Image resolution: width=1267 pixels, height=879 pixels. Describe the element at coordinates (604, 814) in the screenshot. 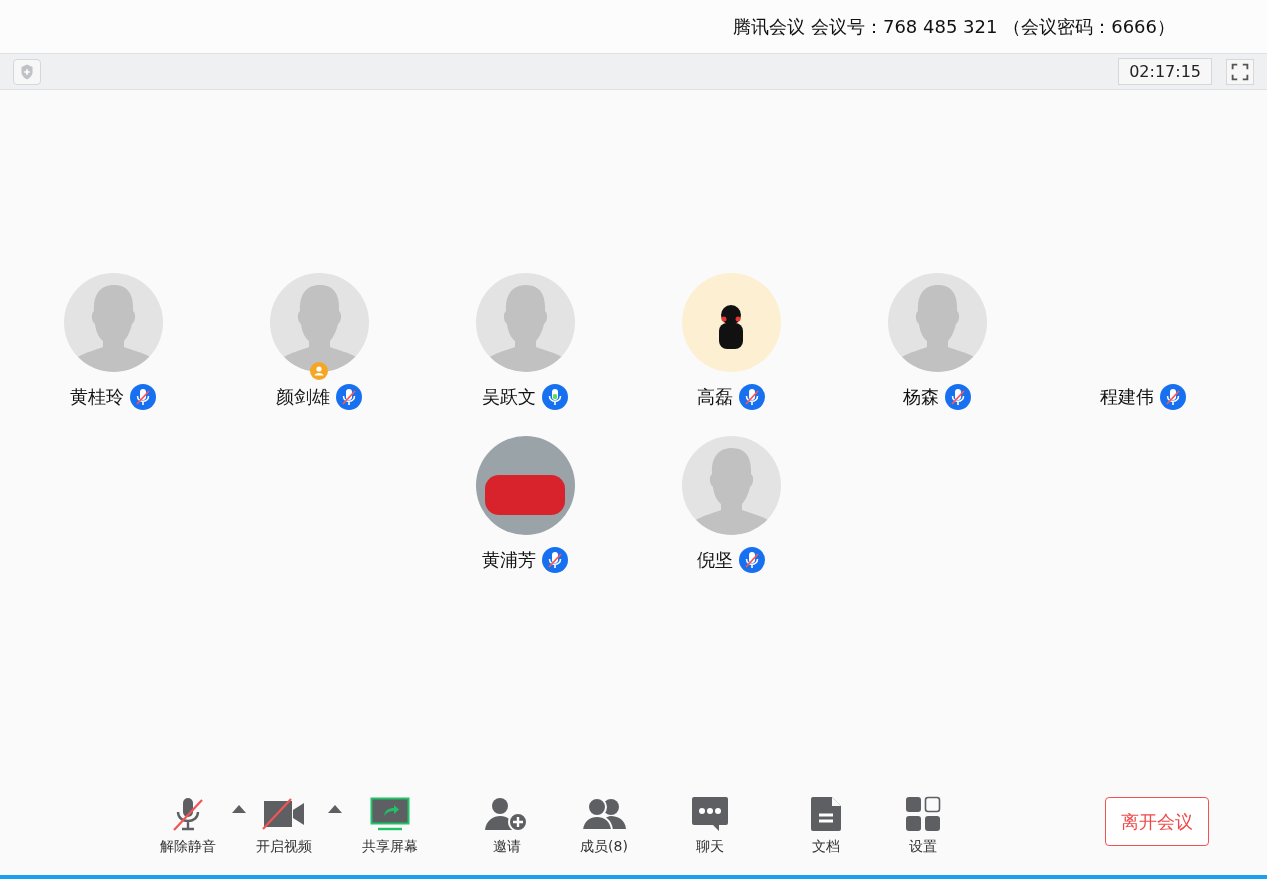

I see `users-icon` at that location.